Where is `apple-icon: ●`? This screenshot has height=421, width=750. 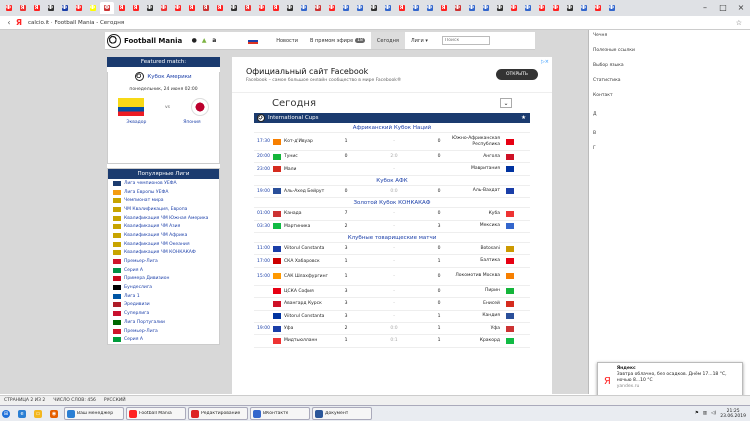 apple-icon: ● is located at coordinates (194, 41).